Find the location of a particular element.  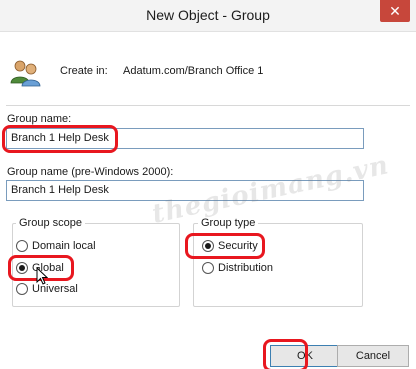

create-in-path: Adatum.com/Branch Office 1 is located at coordinates (193, 71).